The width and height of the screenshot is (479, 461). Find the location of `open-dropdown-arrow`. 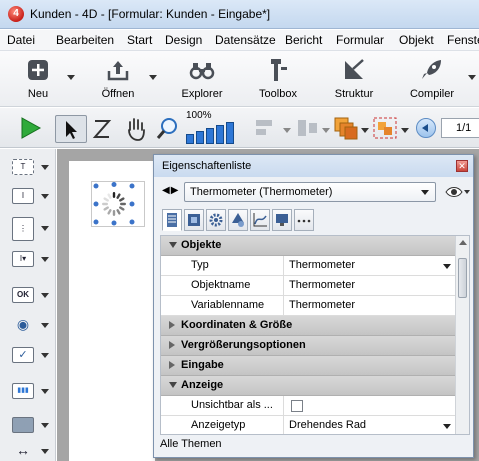

open-dropdown-arrow is located at coordinates (153, 77).